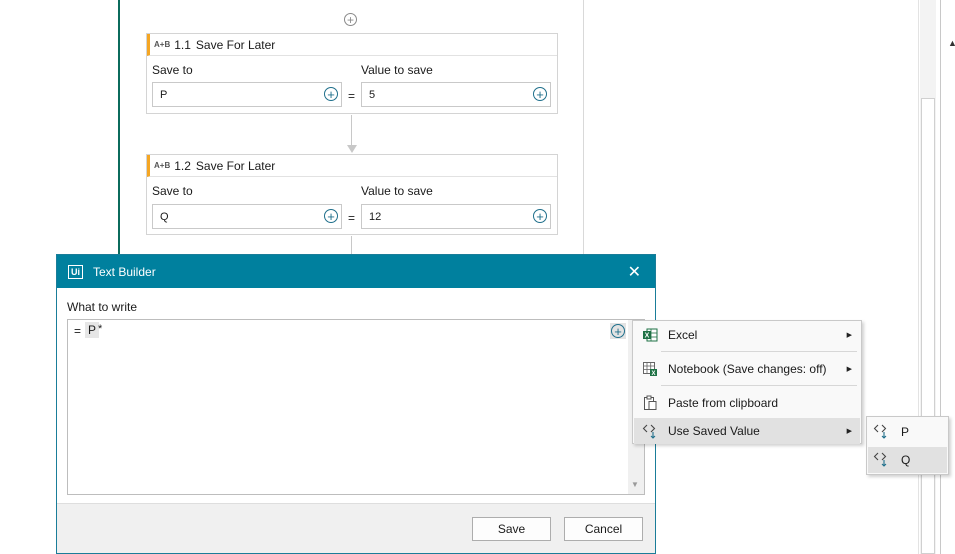 This screenshot has width=955, height=554. Describe the element at coordinates (928, 326) in the screenshot. I see `designer-scrollbar-thumb` at that location.